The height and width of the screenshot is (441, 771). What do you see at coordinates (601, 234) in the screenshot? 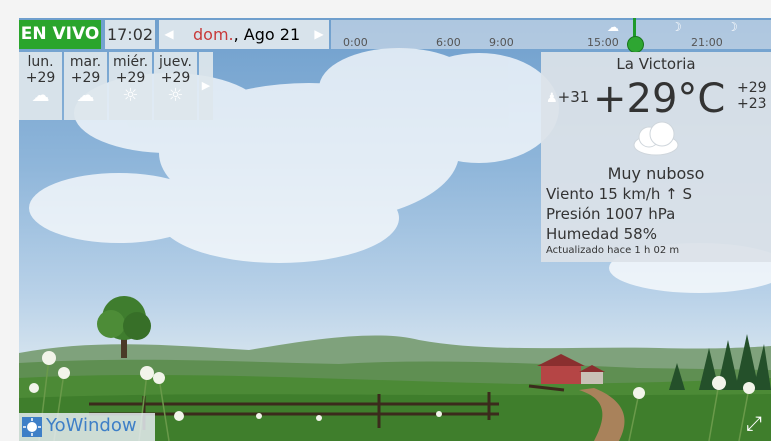
I see `humidity-info: Humedad 58%` at bounding box center [601, 234].